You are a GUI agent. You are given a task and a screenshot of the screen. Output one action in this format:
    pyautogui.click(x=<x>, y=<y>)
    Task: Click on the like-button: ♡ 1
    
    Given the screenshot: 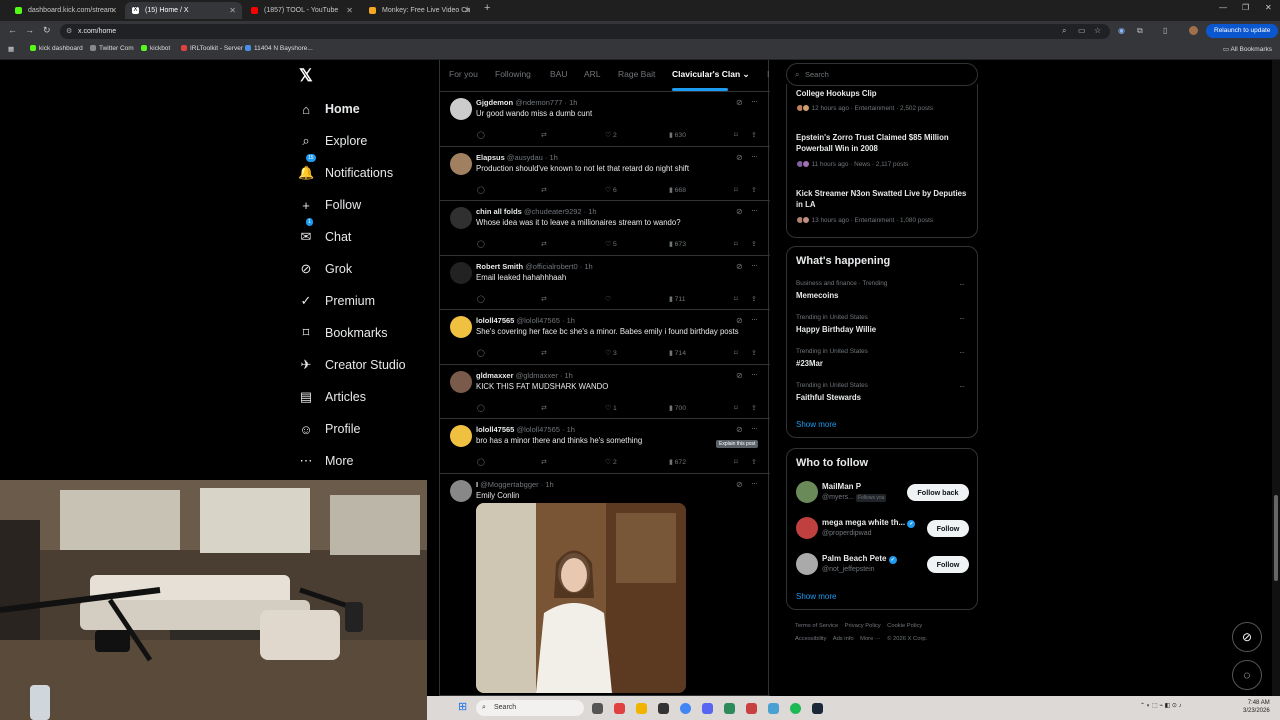 What is the action you would take?
    pyautogui.click(x=611, y=408)
    